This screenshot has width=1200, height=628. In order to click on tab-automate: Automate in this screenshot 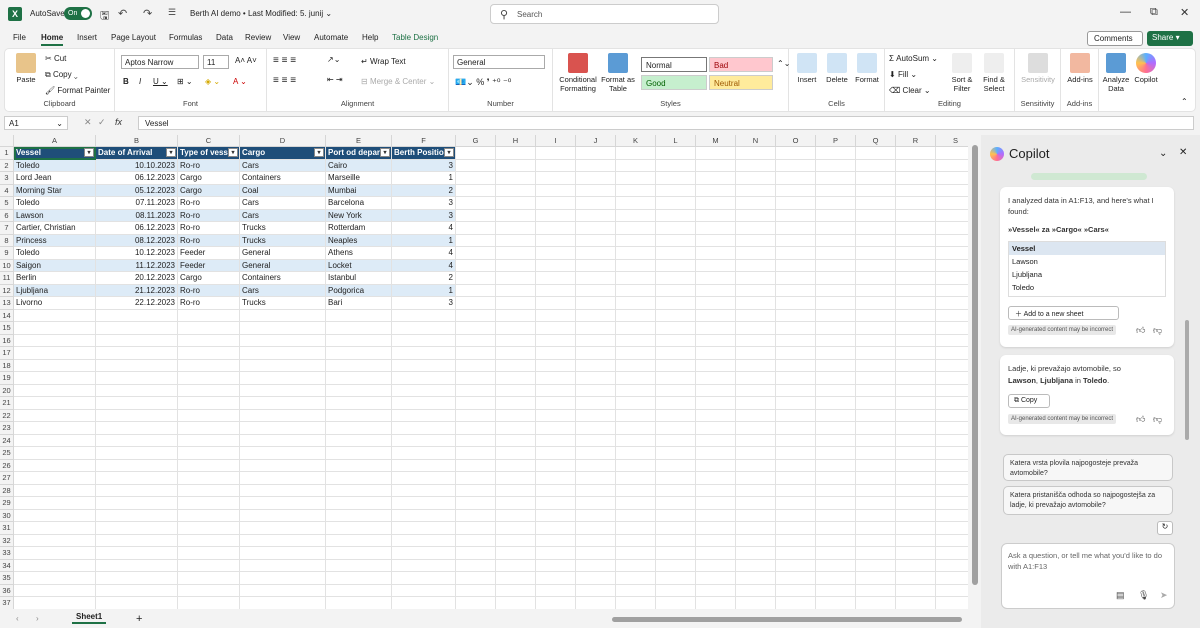, I will do `click(331, 37)`.